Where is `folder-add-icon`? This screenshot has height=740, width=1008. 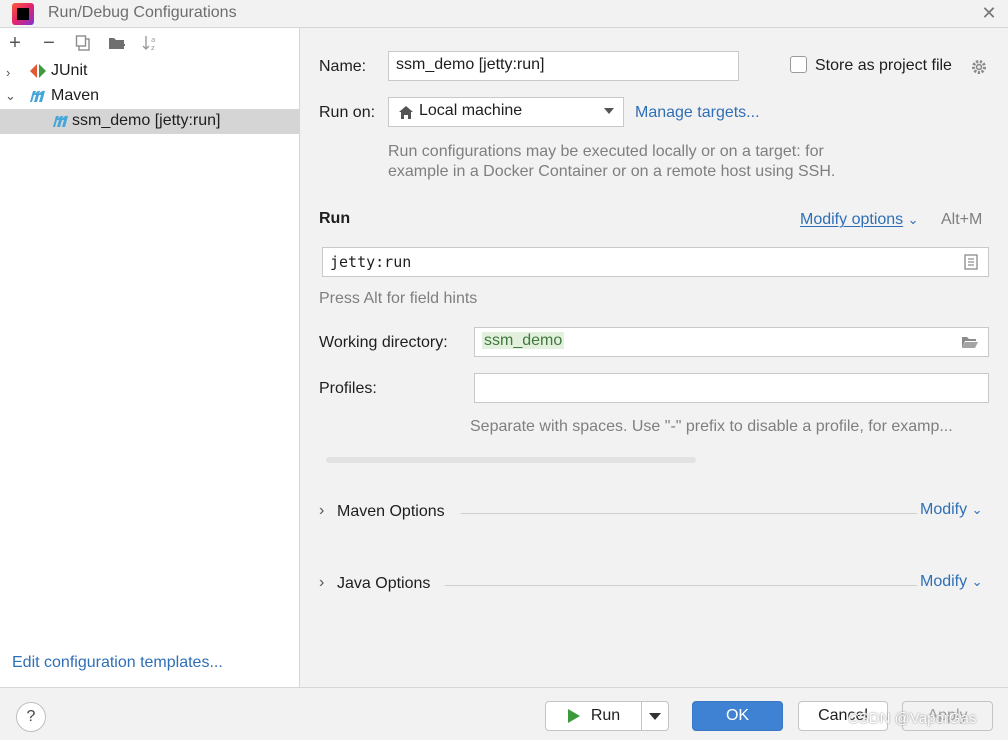
folder-add-icon is located at coordinates (117, 43).